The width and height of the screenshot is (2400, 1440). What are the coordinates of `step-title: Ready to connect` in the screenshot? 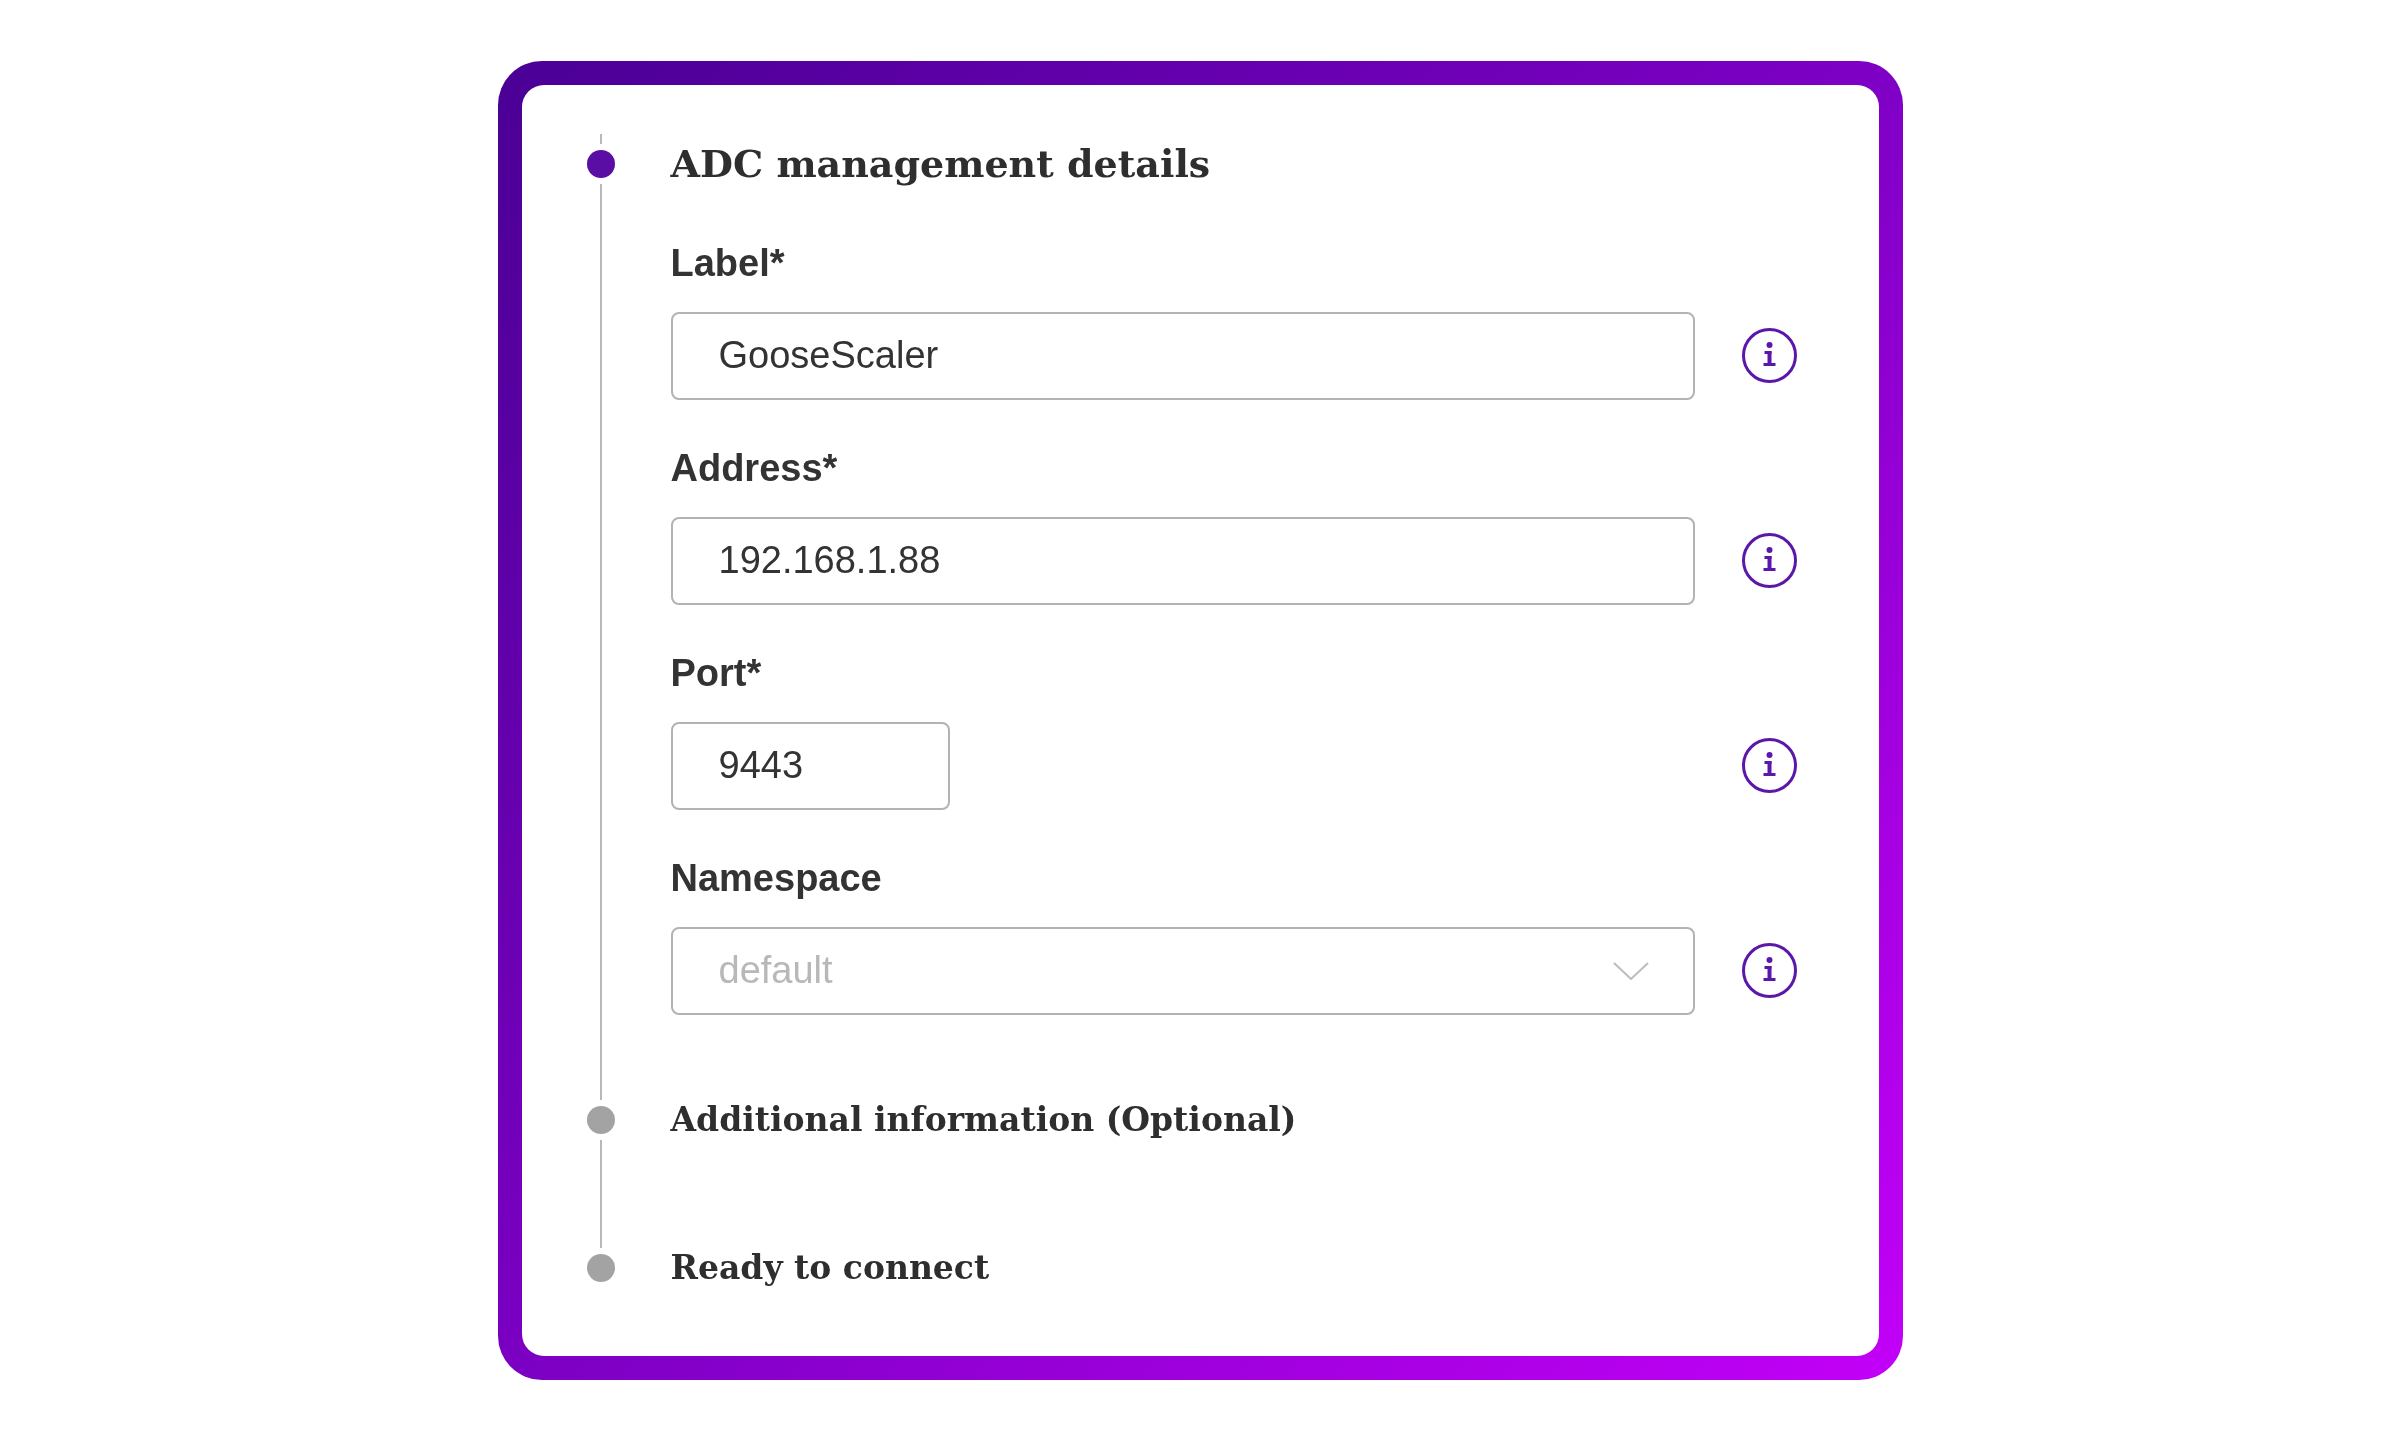 It's located at (830, 1267).